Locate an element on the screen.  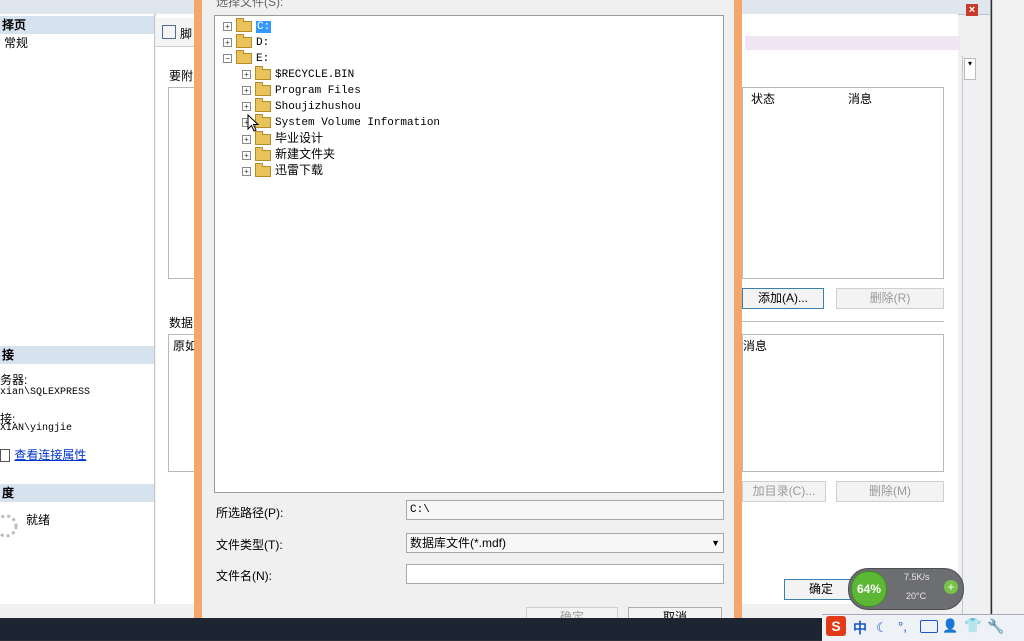
details-grid-left is located at coordinates (182, 403).